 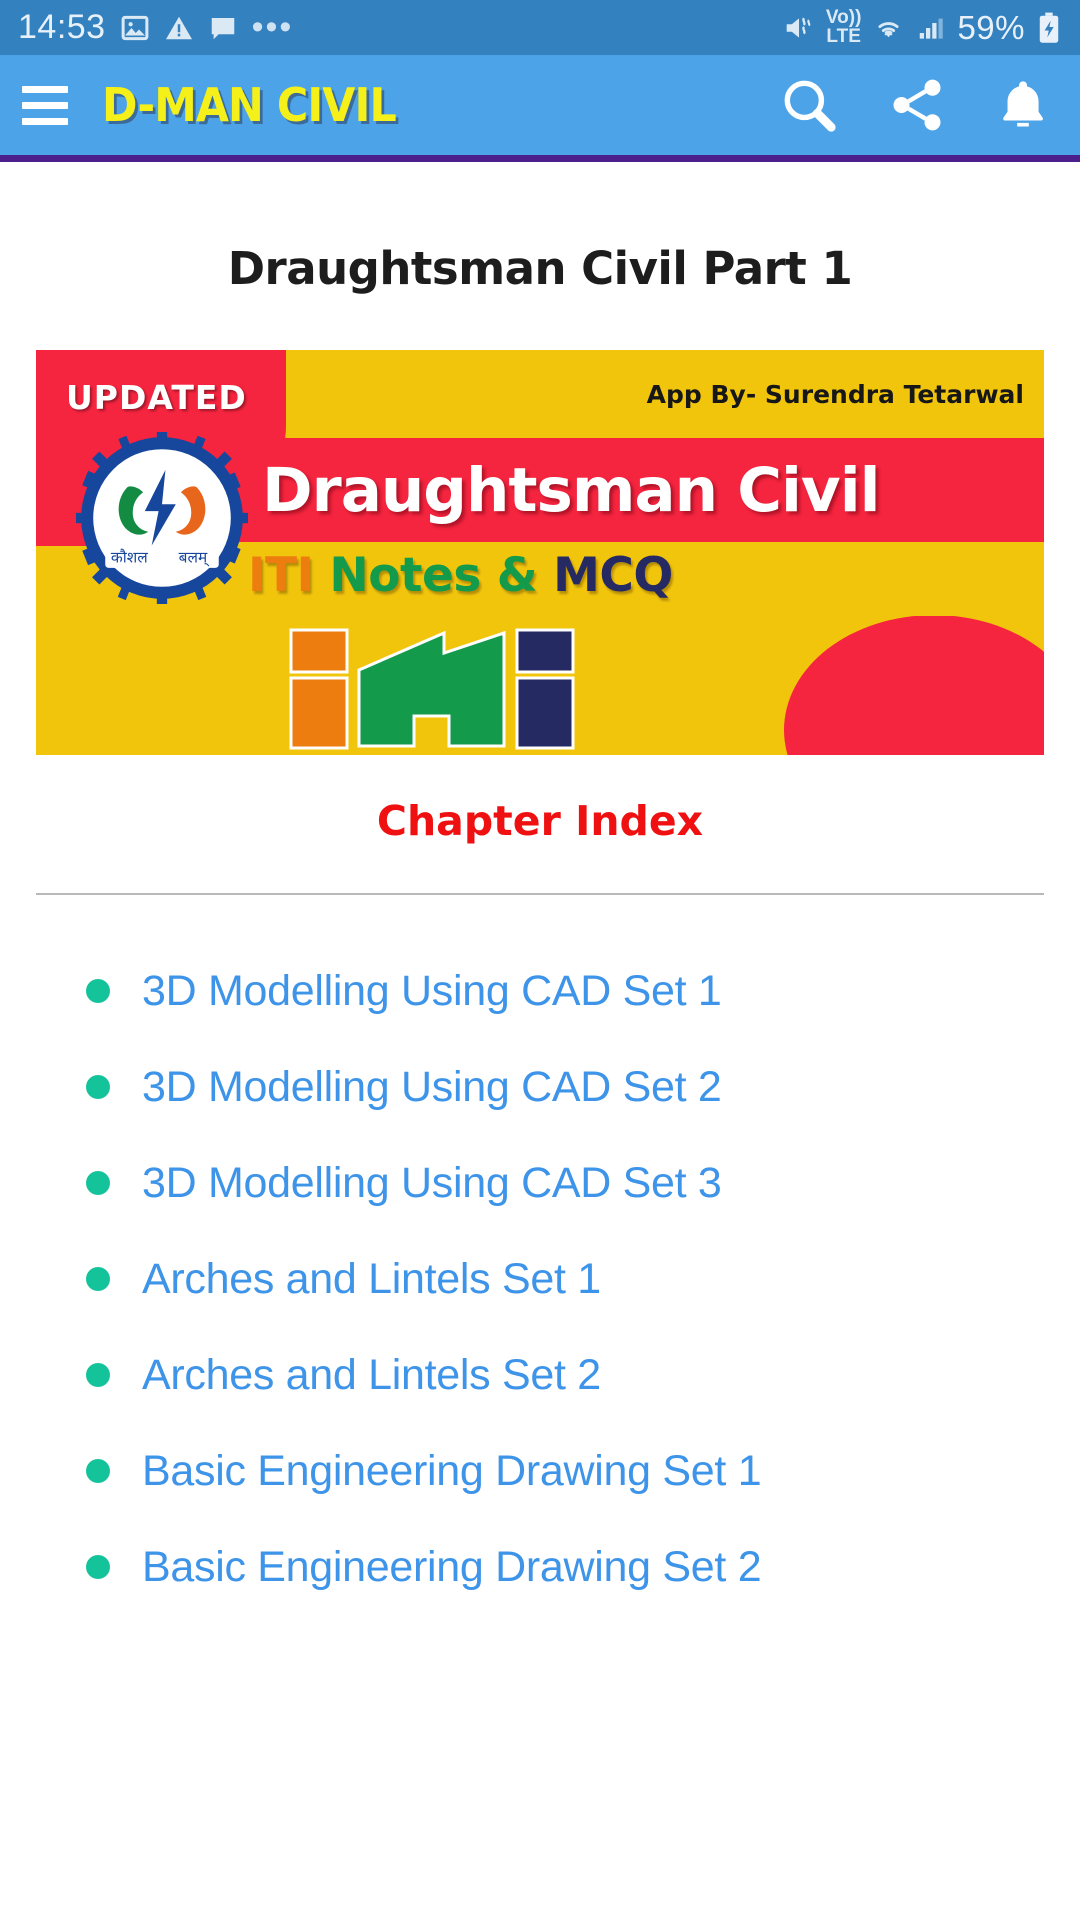 What do you see at coordinates (809, 105) in the screenshot?
I see `search-icon` at bounding box center [809, 105].